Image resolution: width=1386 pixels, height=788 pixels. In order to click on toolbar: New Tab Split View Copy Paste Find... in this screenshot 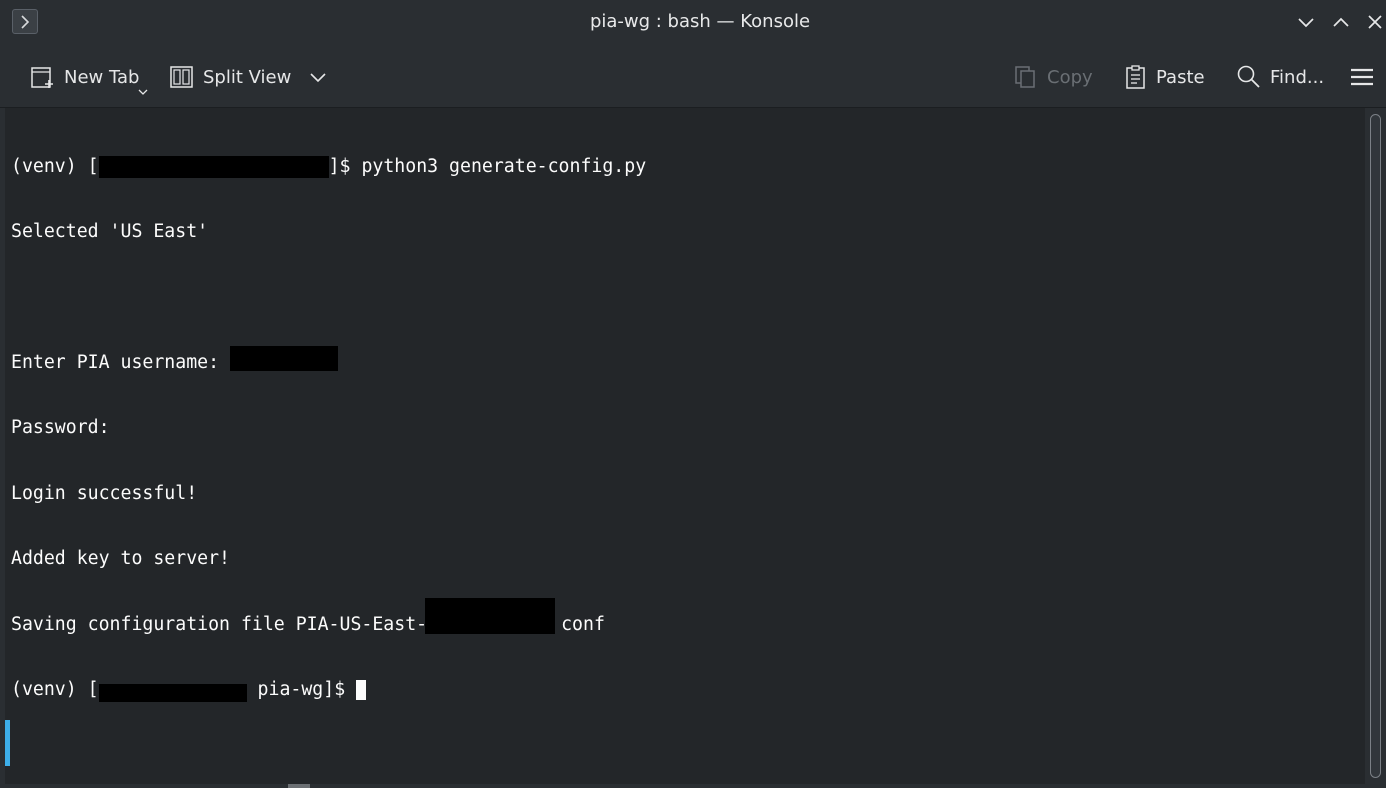, I will do `click(693, 77)`.